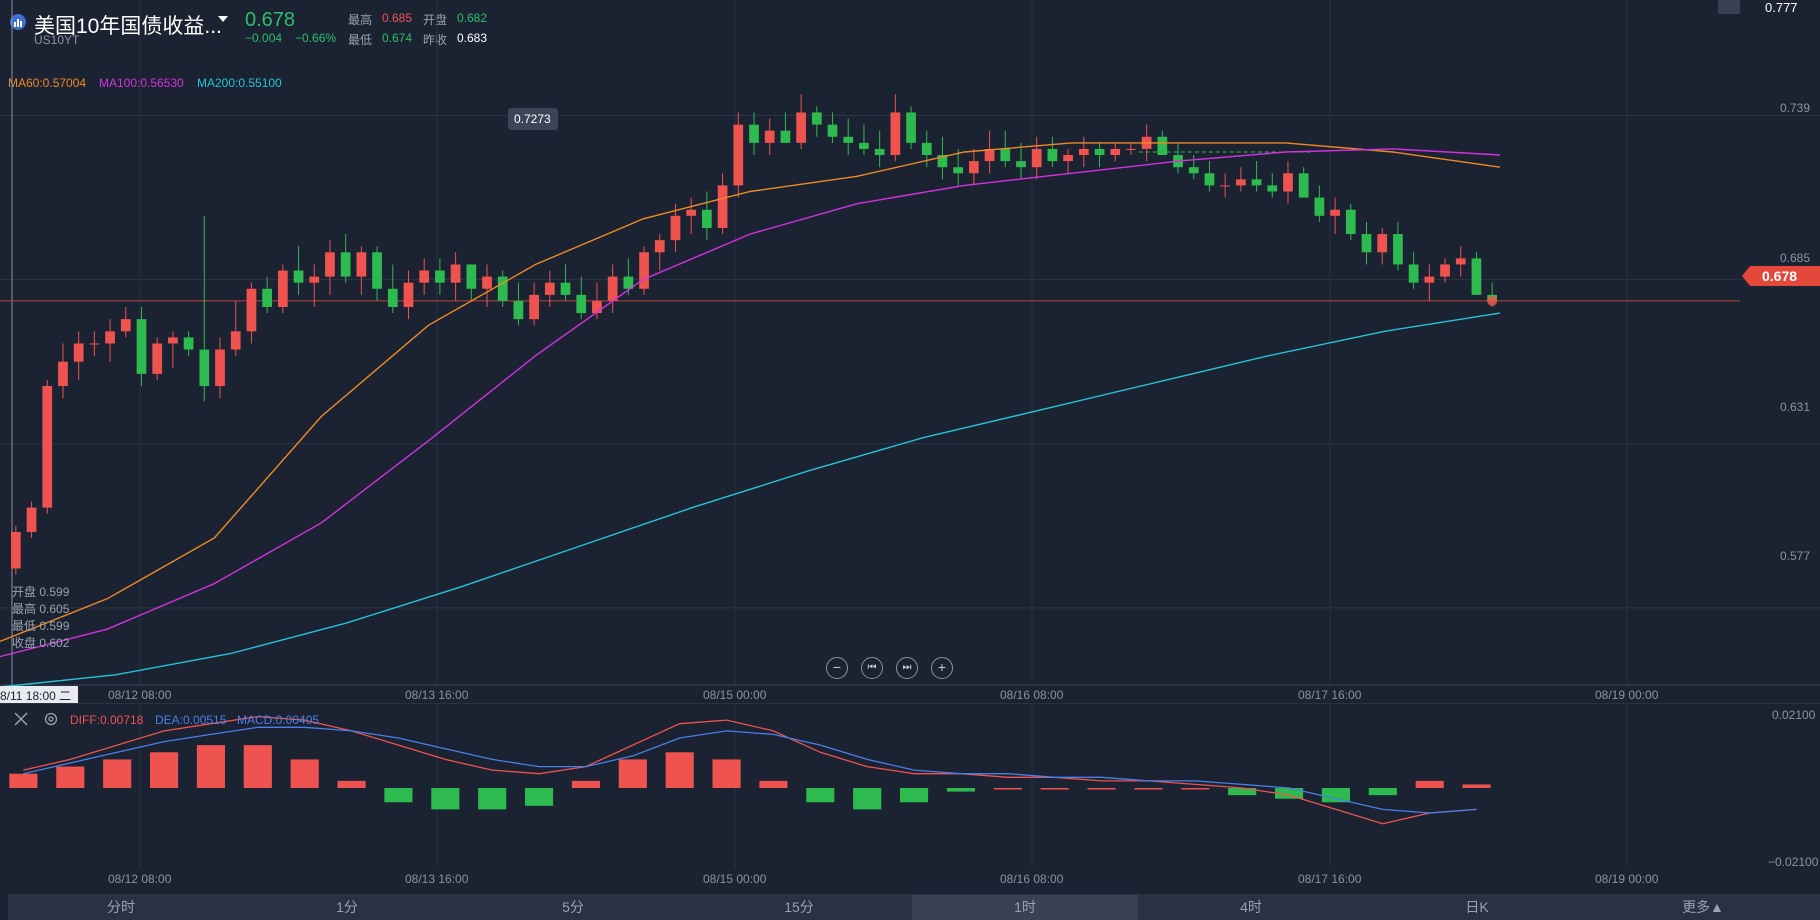 The width and height of the screenshot is (1820, 920). Describe the element at coordinates (1025, 907) in the screenshot. I see `tab-1hour: 1时` at that location.